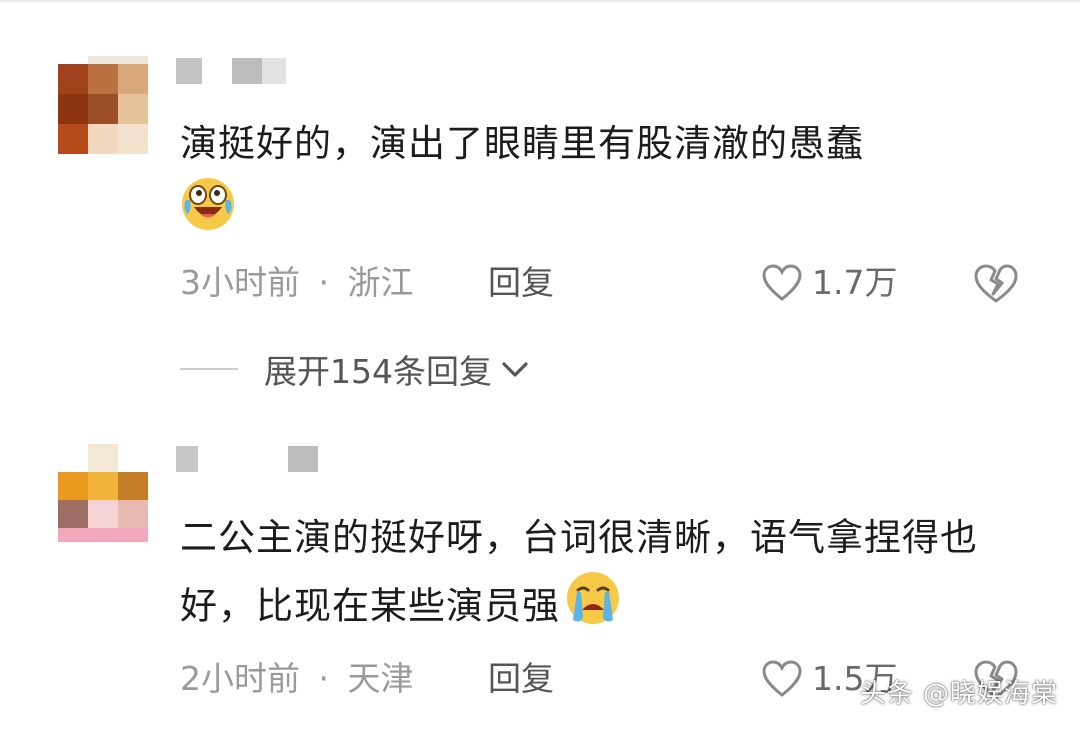 Image resolution: width=1080 pixels, height=732 pixels. Describe the element at coordinates (958, 694) in the screenshot. I see `watermark: 头条 @晓娱海棠` at that location.